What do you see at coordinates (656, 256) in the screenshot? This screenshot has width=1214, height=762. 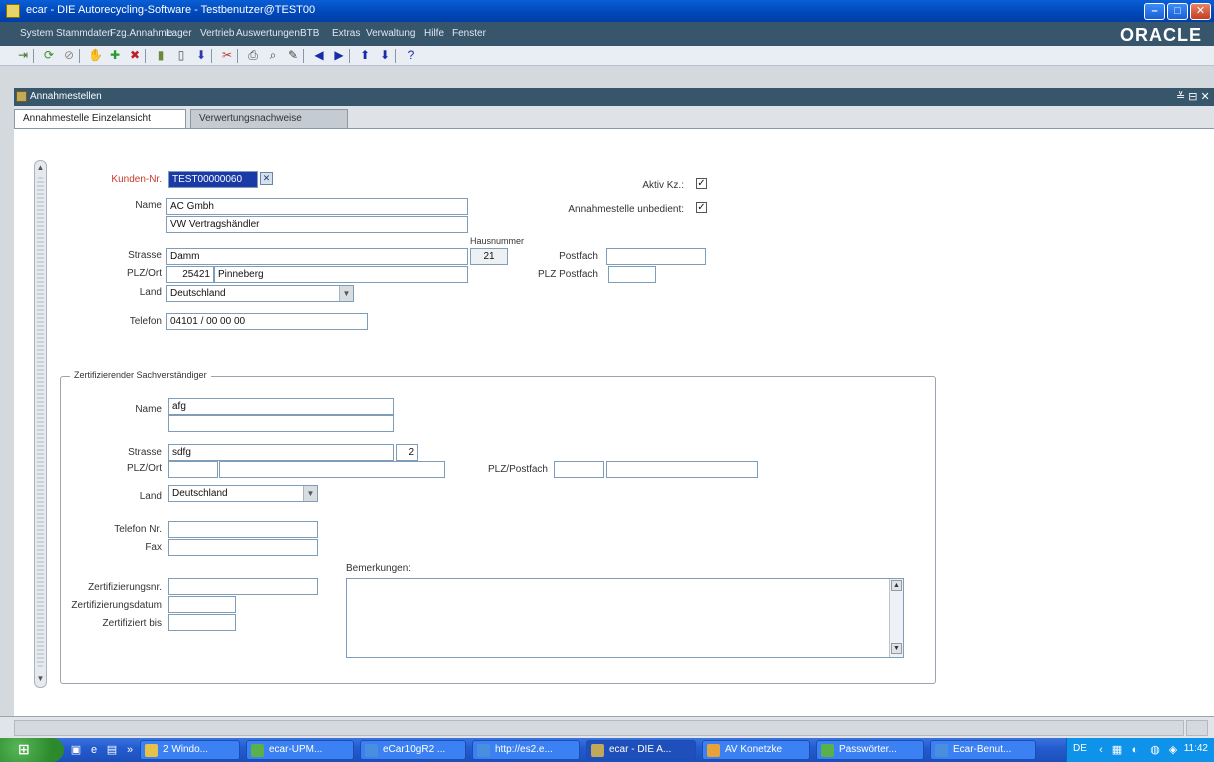 I see `postfach-field` at bounding box center [656, 256].